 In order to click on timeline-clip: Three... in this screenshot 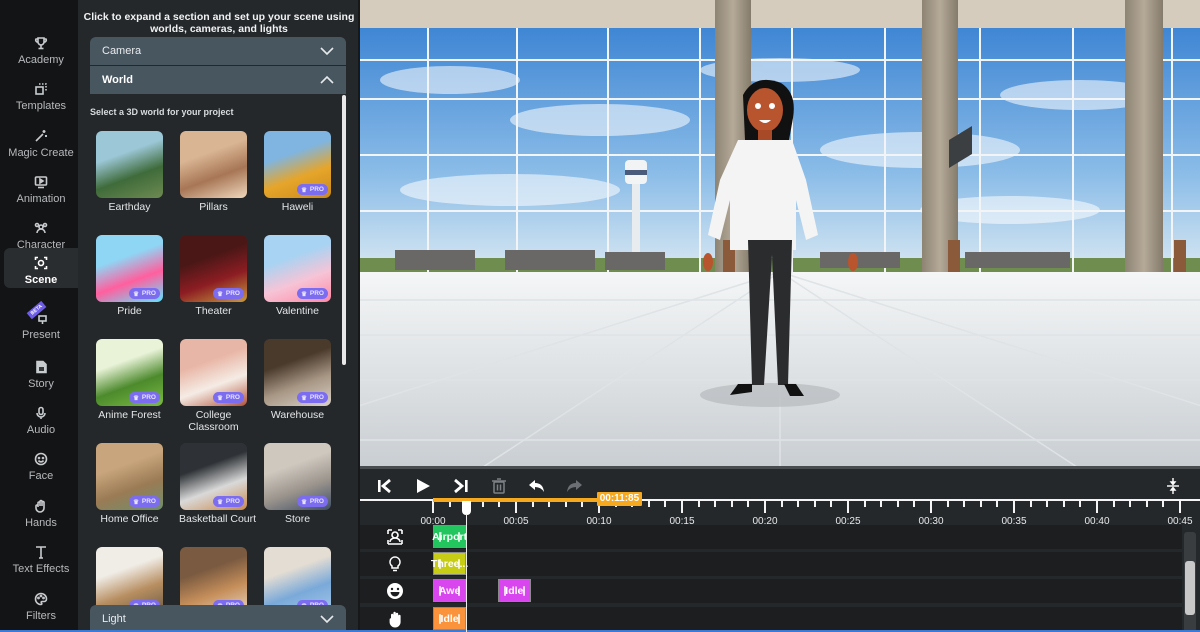, I will do `click(449, 563)`.